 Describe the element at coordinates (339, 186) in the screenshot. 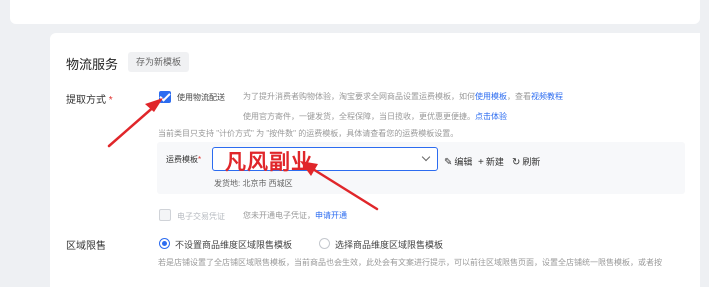

I see `arrow-to-select` at that location.